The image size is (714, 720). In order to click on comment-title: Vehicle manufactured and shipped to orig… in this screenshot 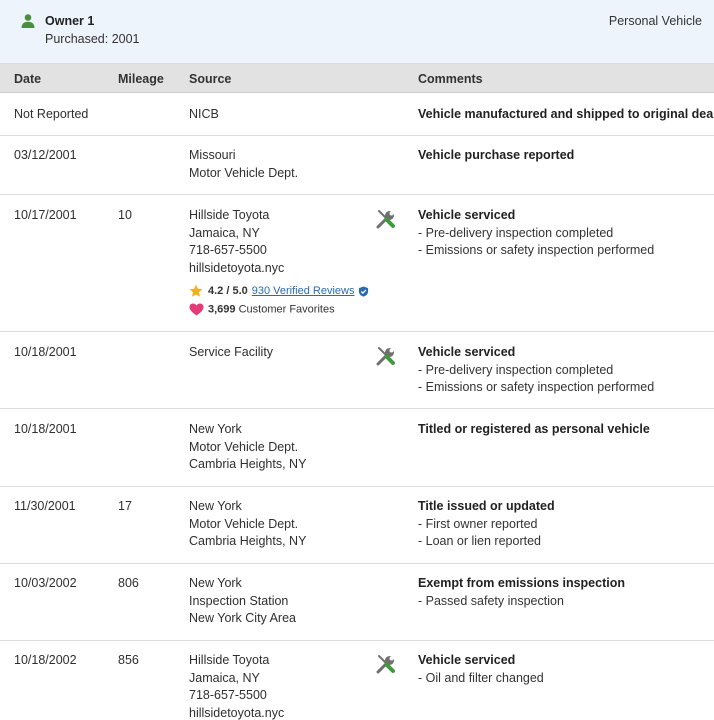, I will do `click(566, 114)`.